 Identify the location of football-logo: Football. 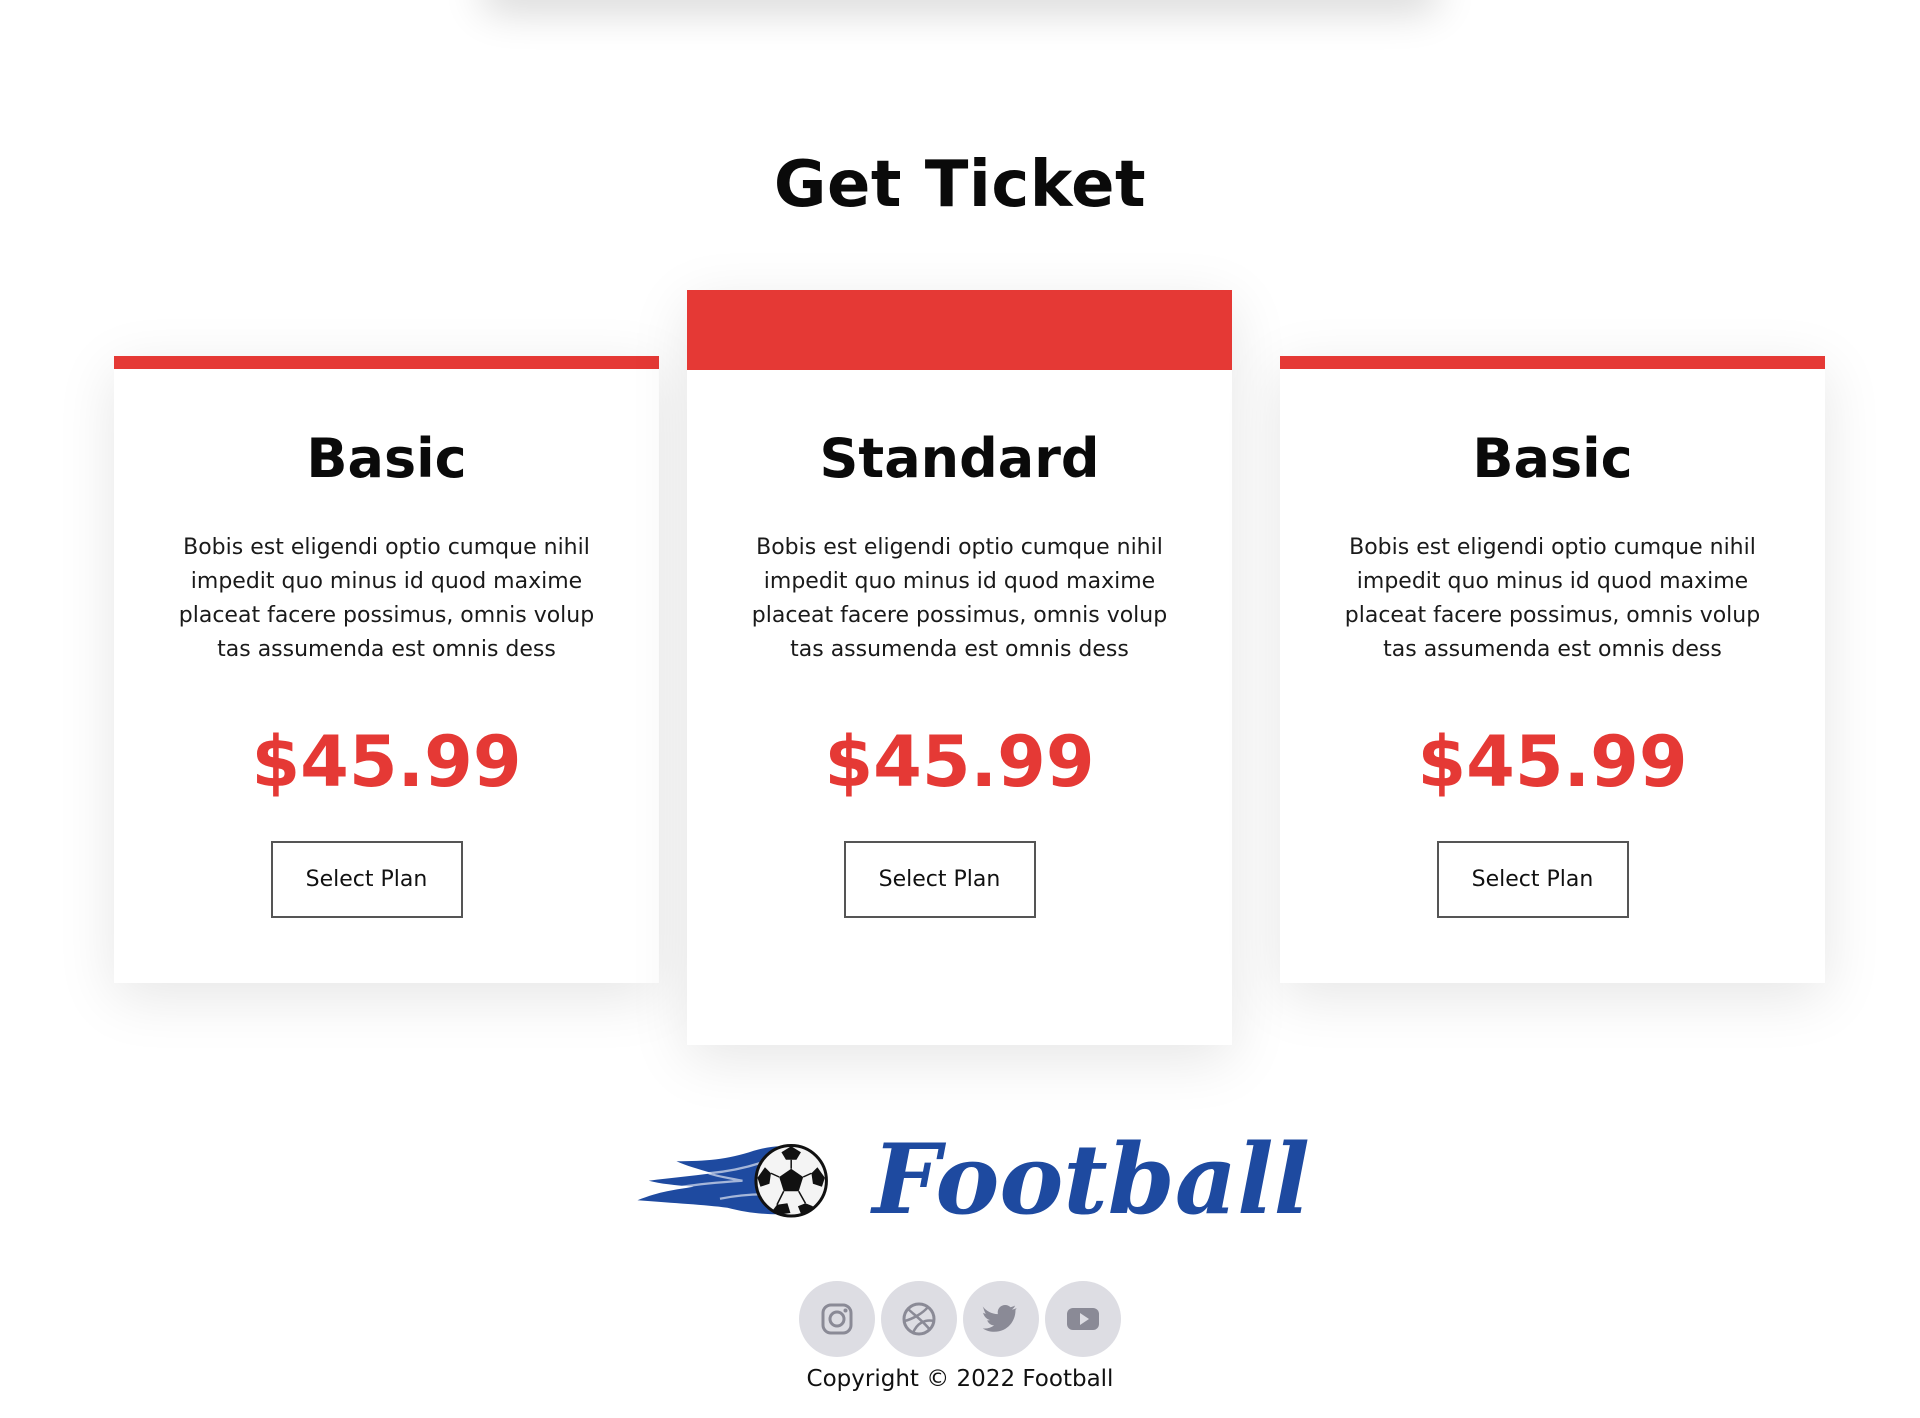
(970, 1180).